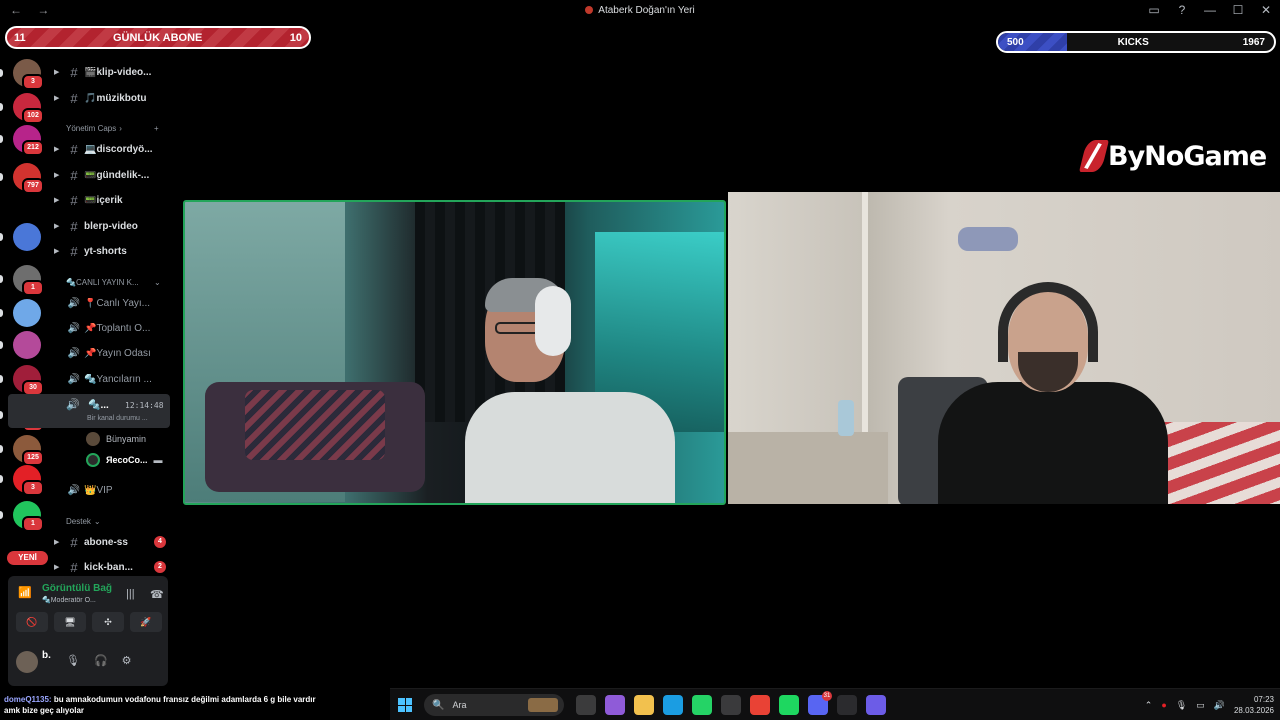  Describe the element at coordinates (114, 567) in the screenshot. I see `channel-kick-ban: ▶ # kick-ban... 2` at that location.